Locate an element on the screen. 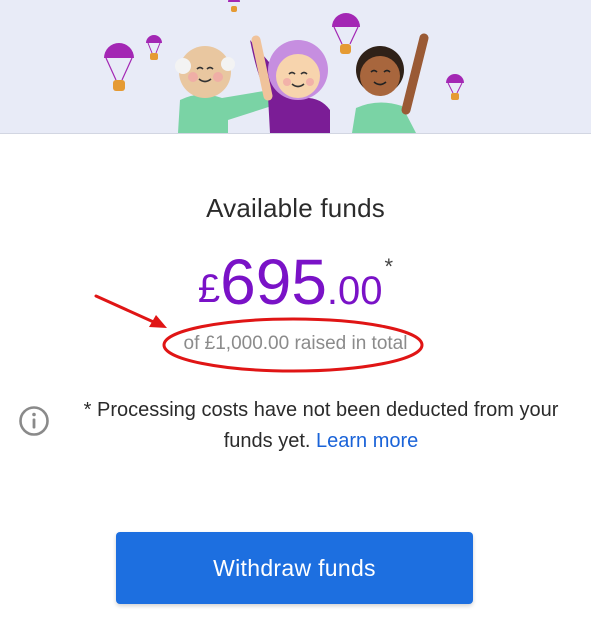 This screenshot has width=591, height=622. available-funds-amount: £695.00* is located at coordinates (295, 282).